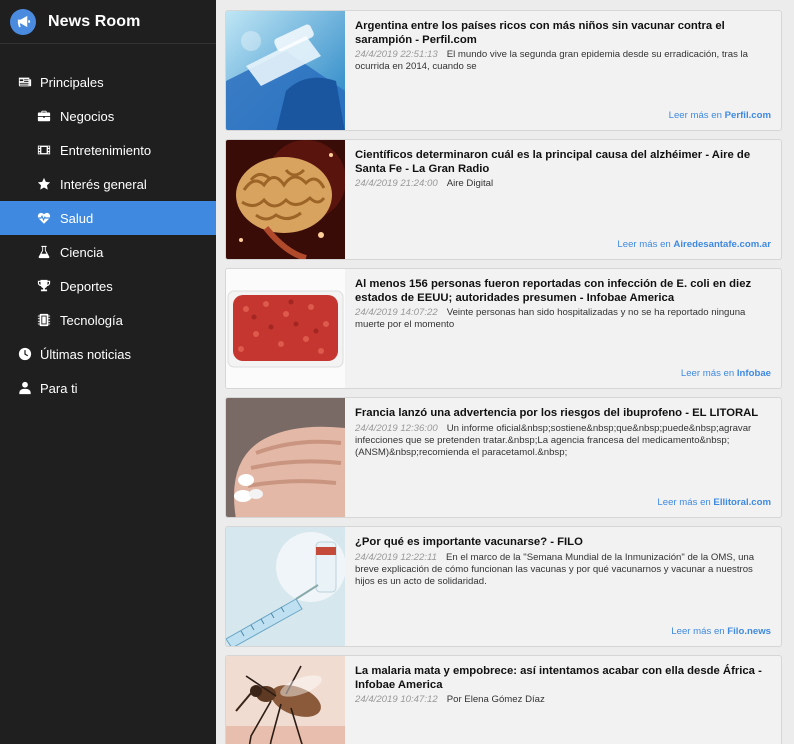 This screenshot has width=794, height=744. What do you see at coordinates (722, 244) in the screenshot?
I see `read-more-source: Airedesantafe.com.ar` at bounding box center [722, 244].